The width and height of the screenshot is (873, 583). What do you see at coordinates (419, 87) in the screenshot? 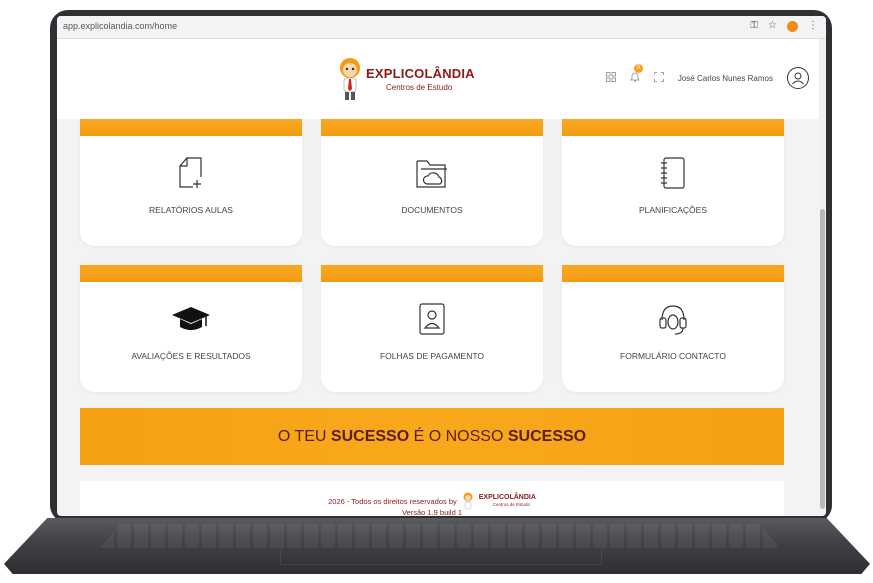
I see `logo-subtitle: Centros de Estudo` at bounding box center [419, 87].